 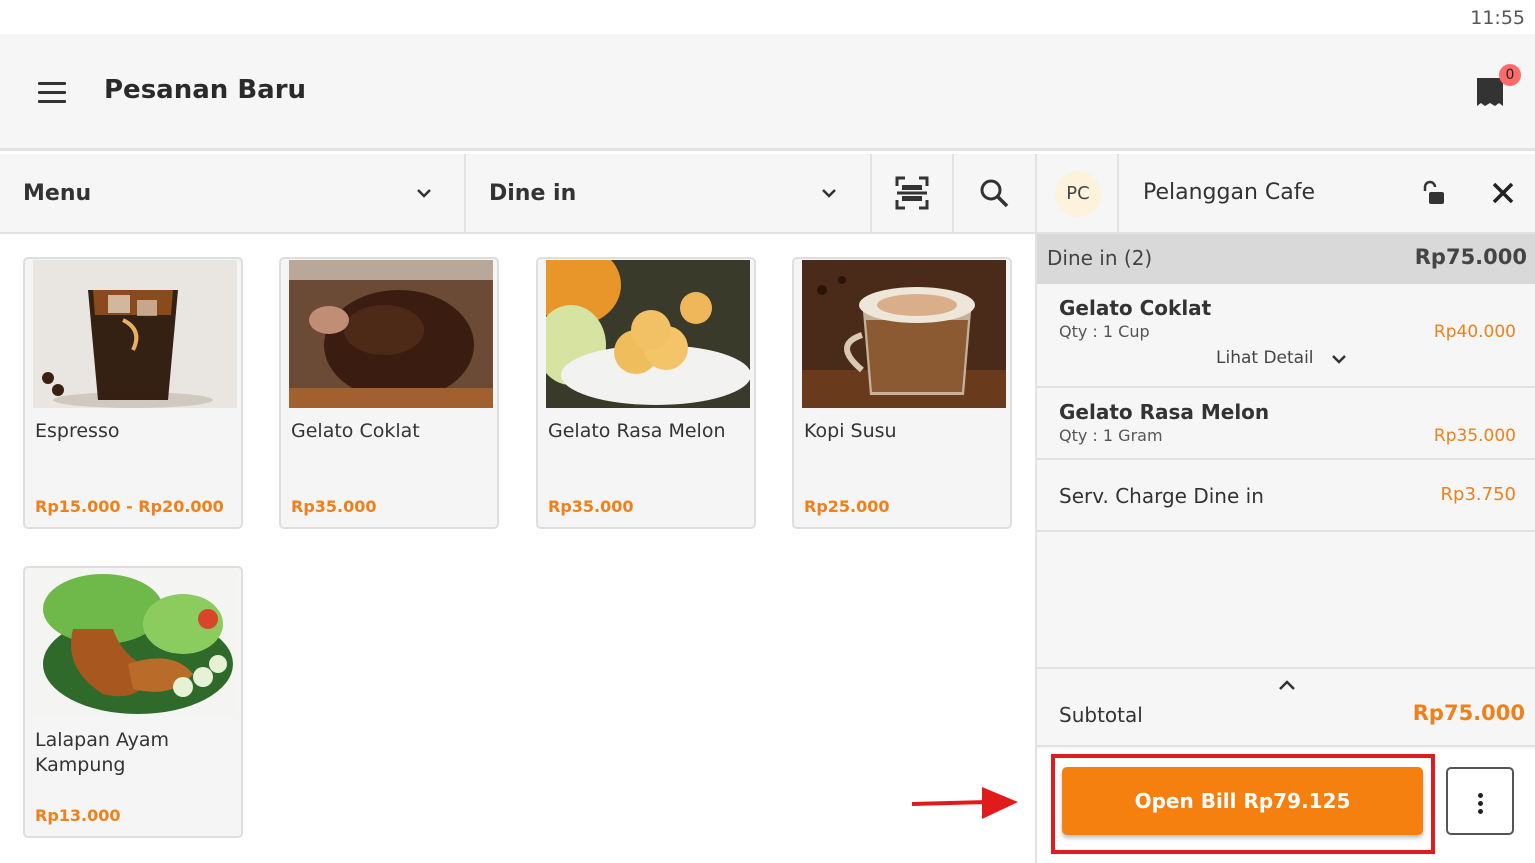 I want to click on subtotal-amount: Rp75.000, so click(x=1468, y=713).